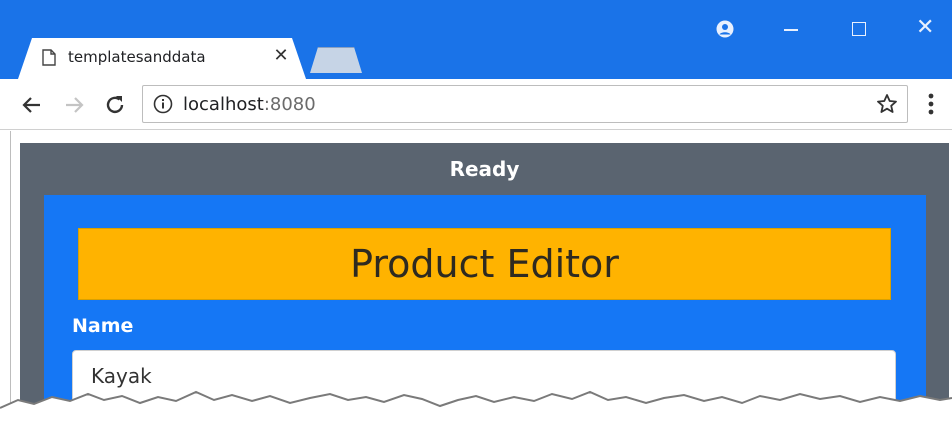 This screenshot has width=952, height=421. What do you see at coordinates (476, 405) in the screenshot?
I see `torn-paper-edge` at bounding box center [476, 405].